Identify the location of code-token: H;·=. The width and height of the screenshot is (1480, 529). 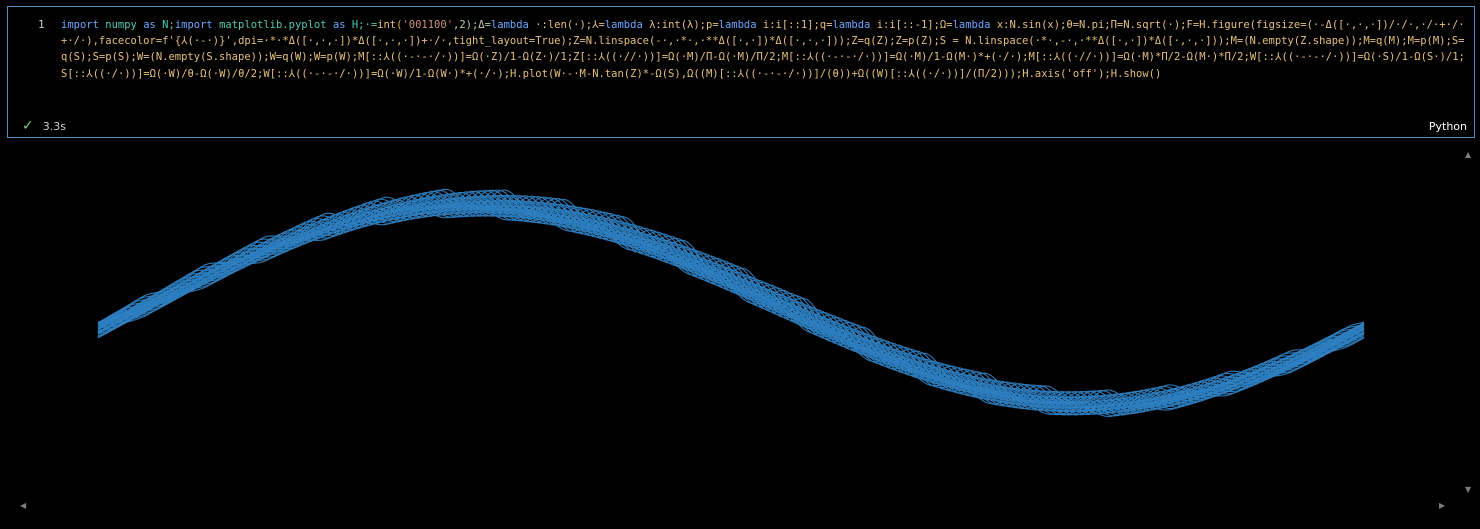
(361, 25).